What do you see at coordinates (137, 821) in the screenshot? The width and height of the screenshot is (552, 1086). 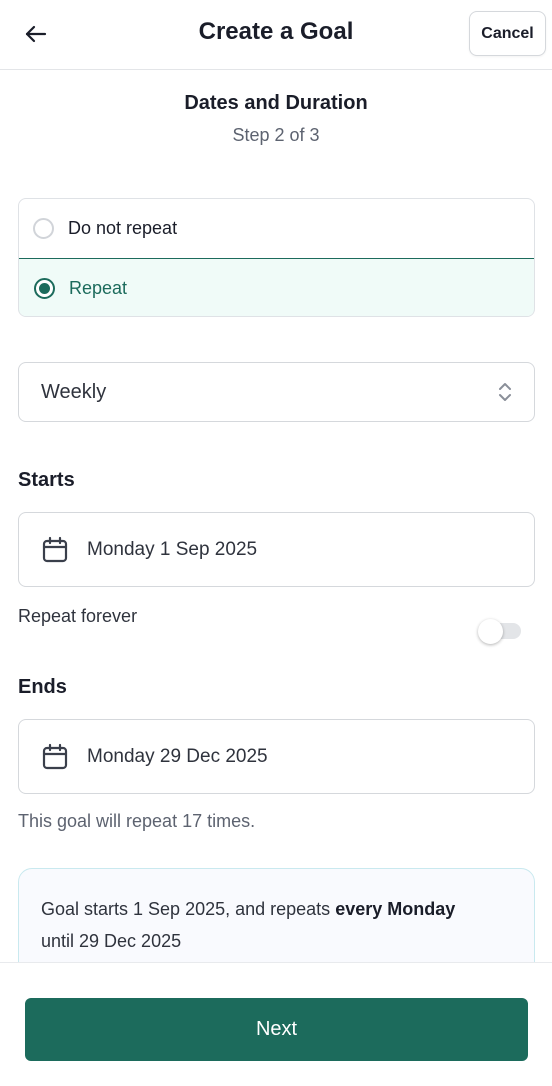 I see `repeat-count-text: This goal will repeat 17 times.` at bounding box center [137, 821].